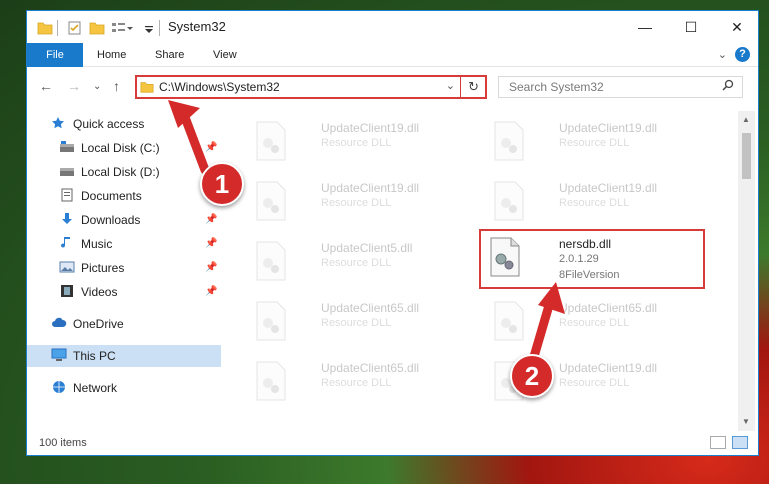  I want to click on sidebar-item-label: Quick access, so click(109, 124).